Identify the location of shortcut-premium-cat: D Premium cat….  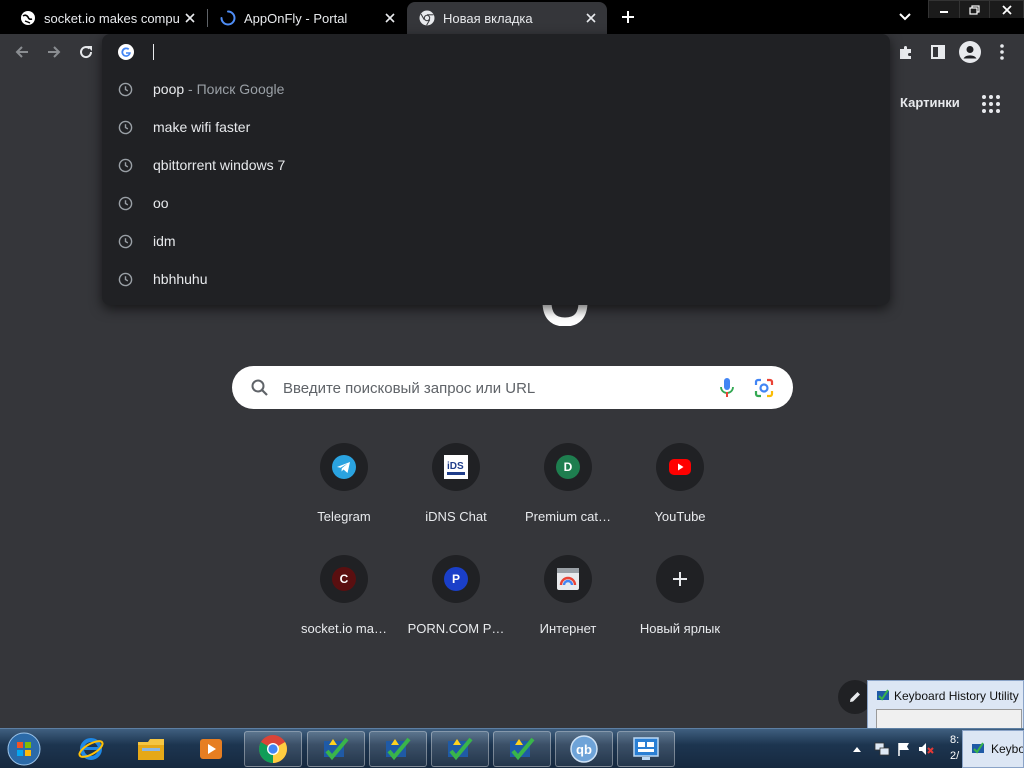
(568, 499).